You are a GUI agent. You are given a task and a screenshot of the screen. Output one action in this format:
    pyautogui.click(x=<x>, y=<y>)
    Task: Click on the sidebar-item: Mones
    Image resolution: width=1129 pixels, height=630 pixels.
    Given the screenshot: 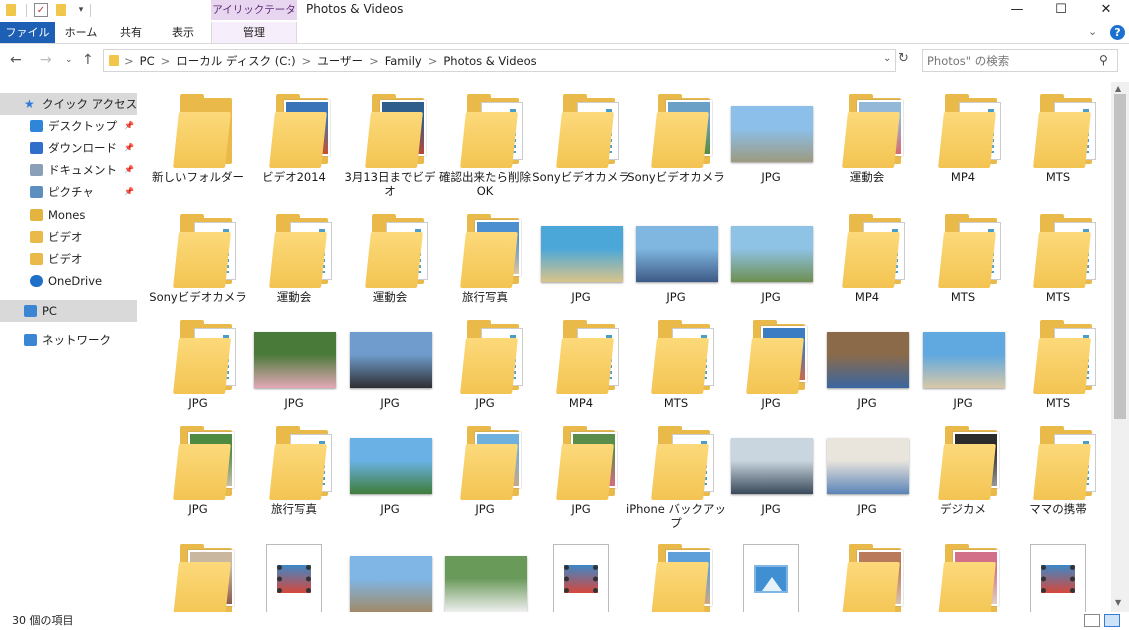 What is the action you would take?
    pyautogui.click(x=68, y=215)
    